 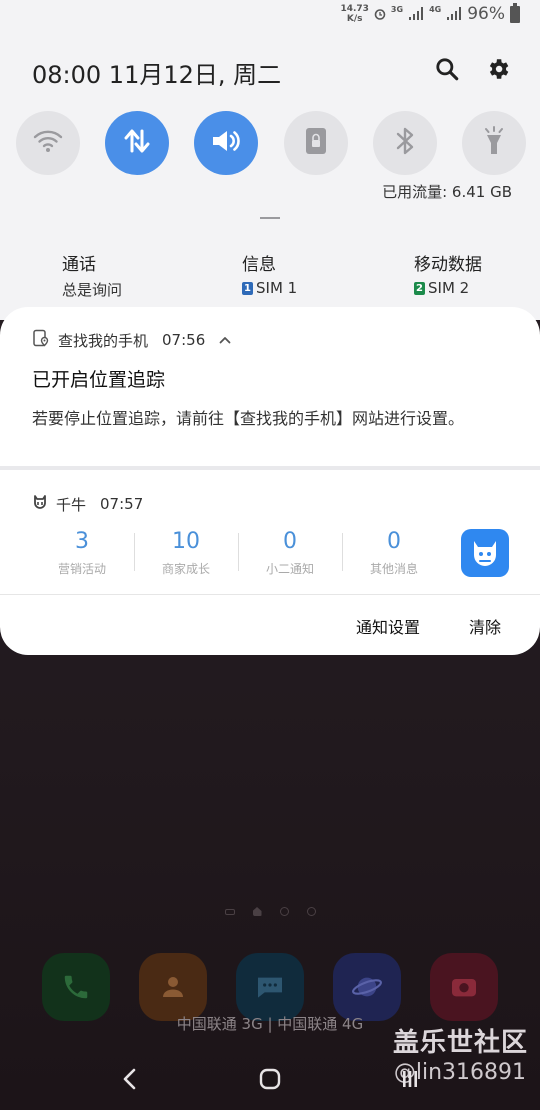 I want to click on qianniu-stats: 3 营销活动 10 商家成长 0 小二通知 0 其他消息, so click(x=240, y=553).